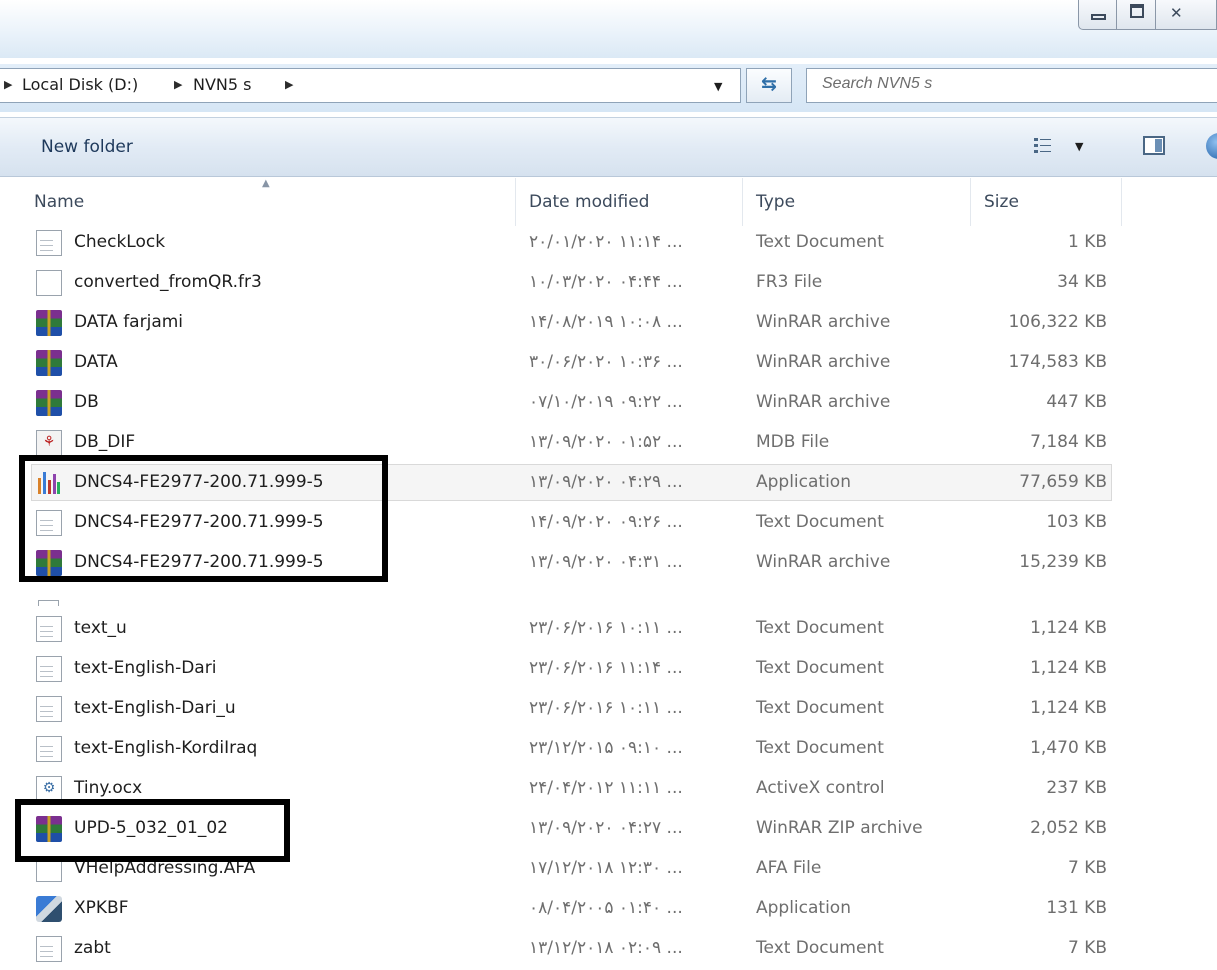  I want to click on file-type: ActiveX control, so click(820, 788).